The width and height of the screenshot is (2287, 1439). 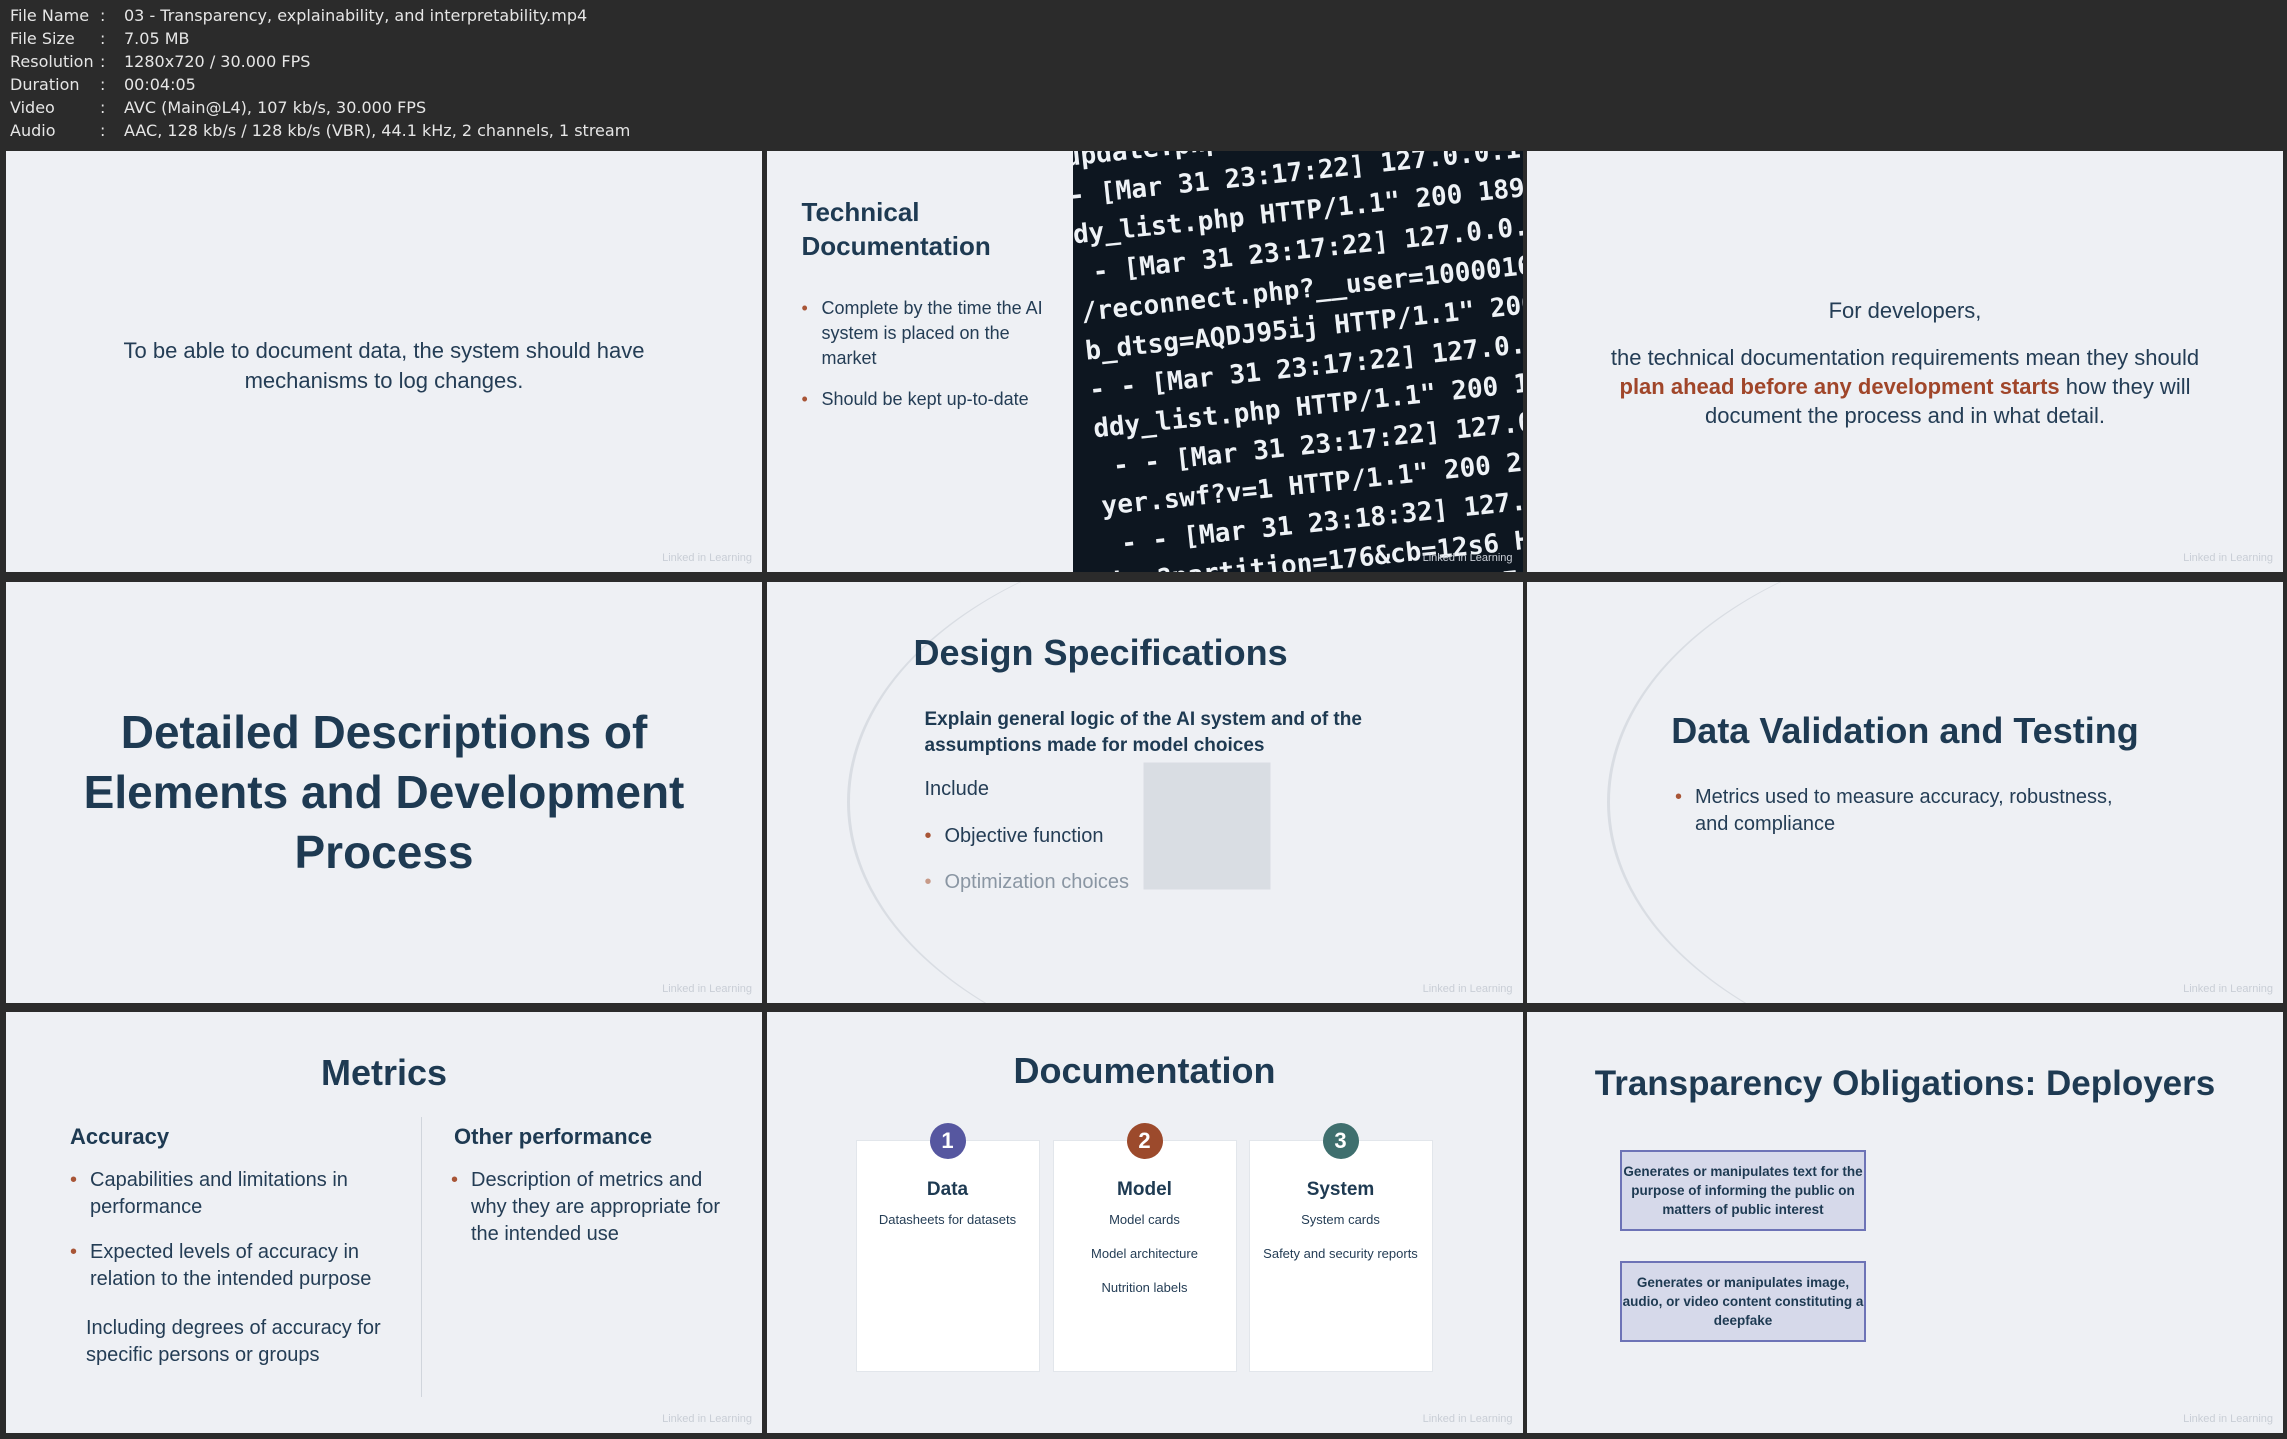 I want to click on file-info-value: AVC (Main@L4), 107 kb/s, 30.000 FPS, so click(x=275, y=107).